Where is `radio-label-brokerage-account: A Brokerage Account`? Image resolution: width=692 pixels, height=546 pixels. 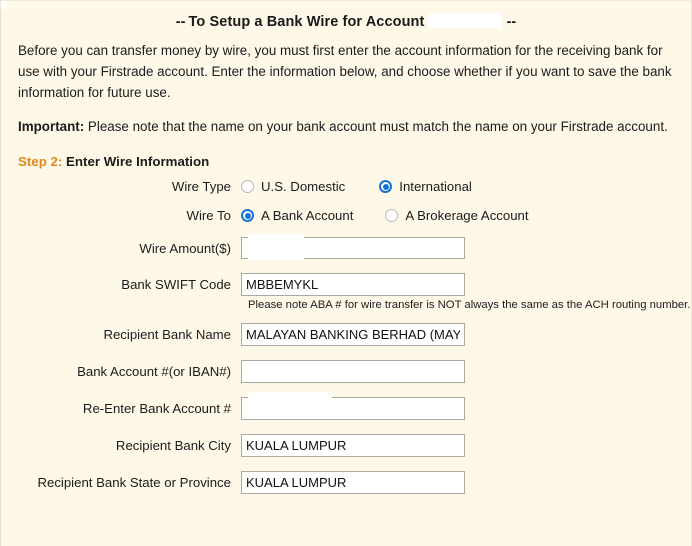 radio-label-brokerage-account: A Brokerage Account is located at coordinates (467, 215).